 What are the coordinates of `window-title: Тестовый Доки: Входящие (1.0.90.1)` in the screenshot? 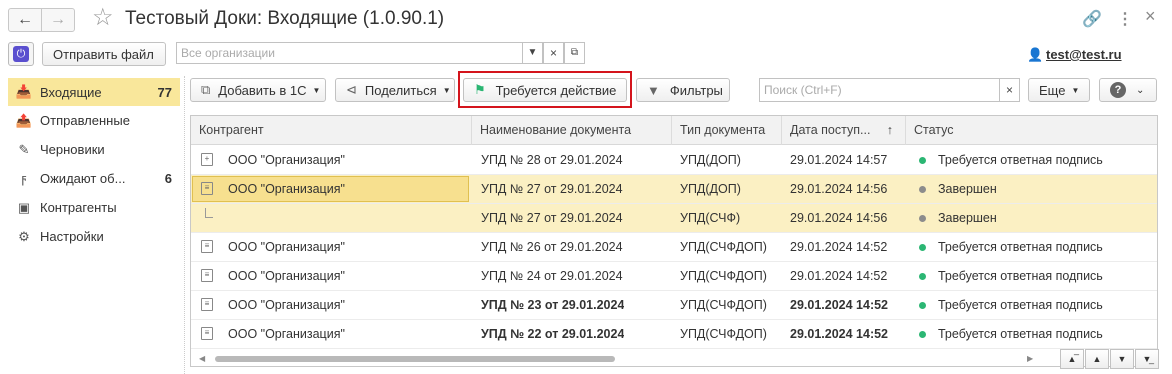 It's located at (285, 18).